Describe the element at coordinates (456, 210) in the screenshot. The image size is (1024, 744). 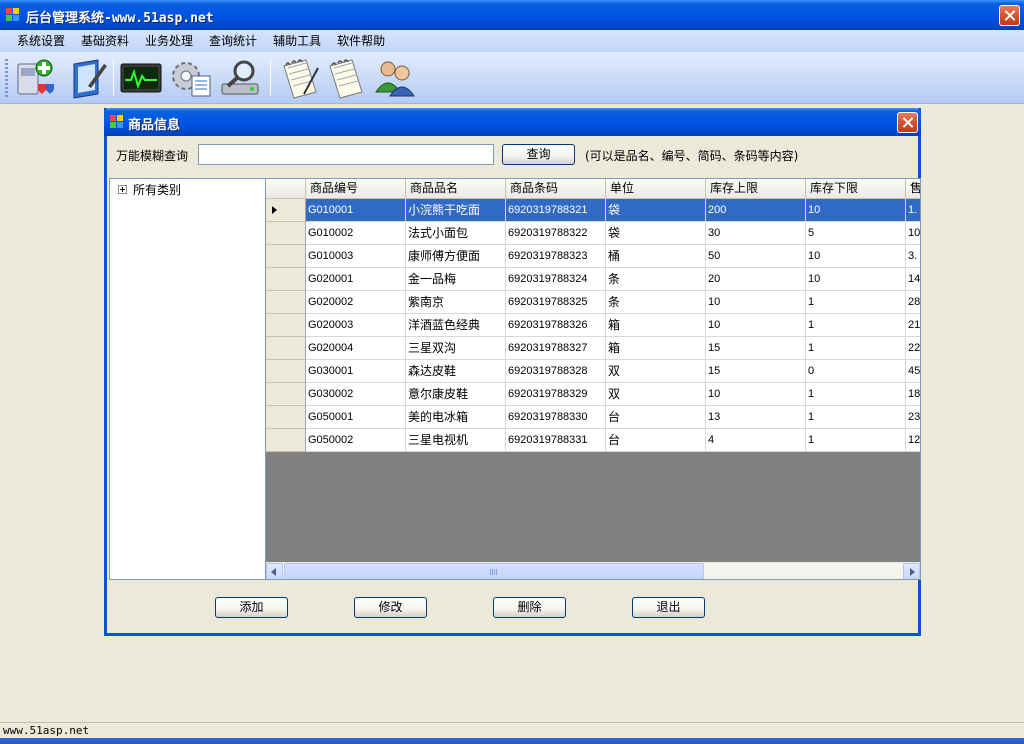
I see `cell-product-name: 小浣熊干吃面` at that location.